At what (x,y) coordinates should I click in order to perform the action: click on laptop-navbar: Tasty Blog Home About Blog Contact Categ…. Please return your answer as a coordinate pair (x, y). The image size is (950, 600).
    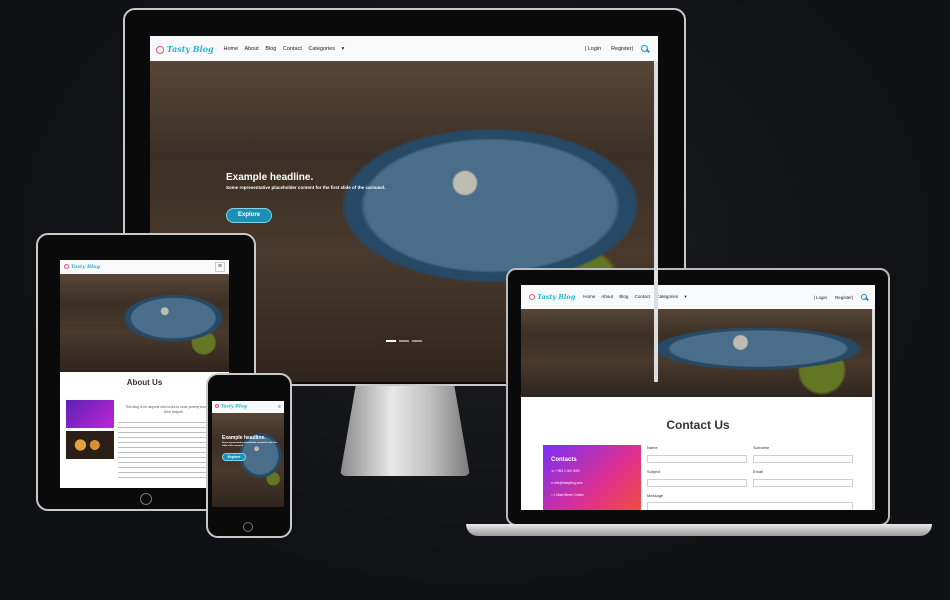
    Looking at the image, I should click on (698, 297).